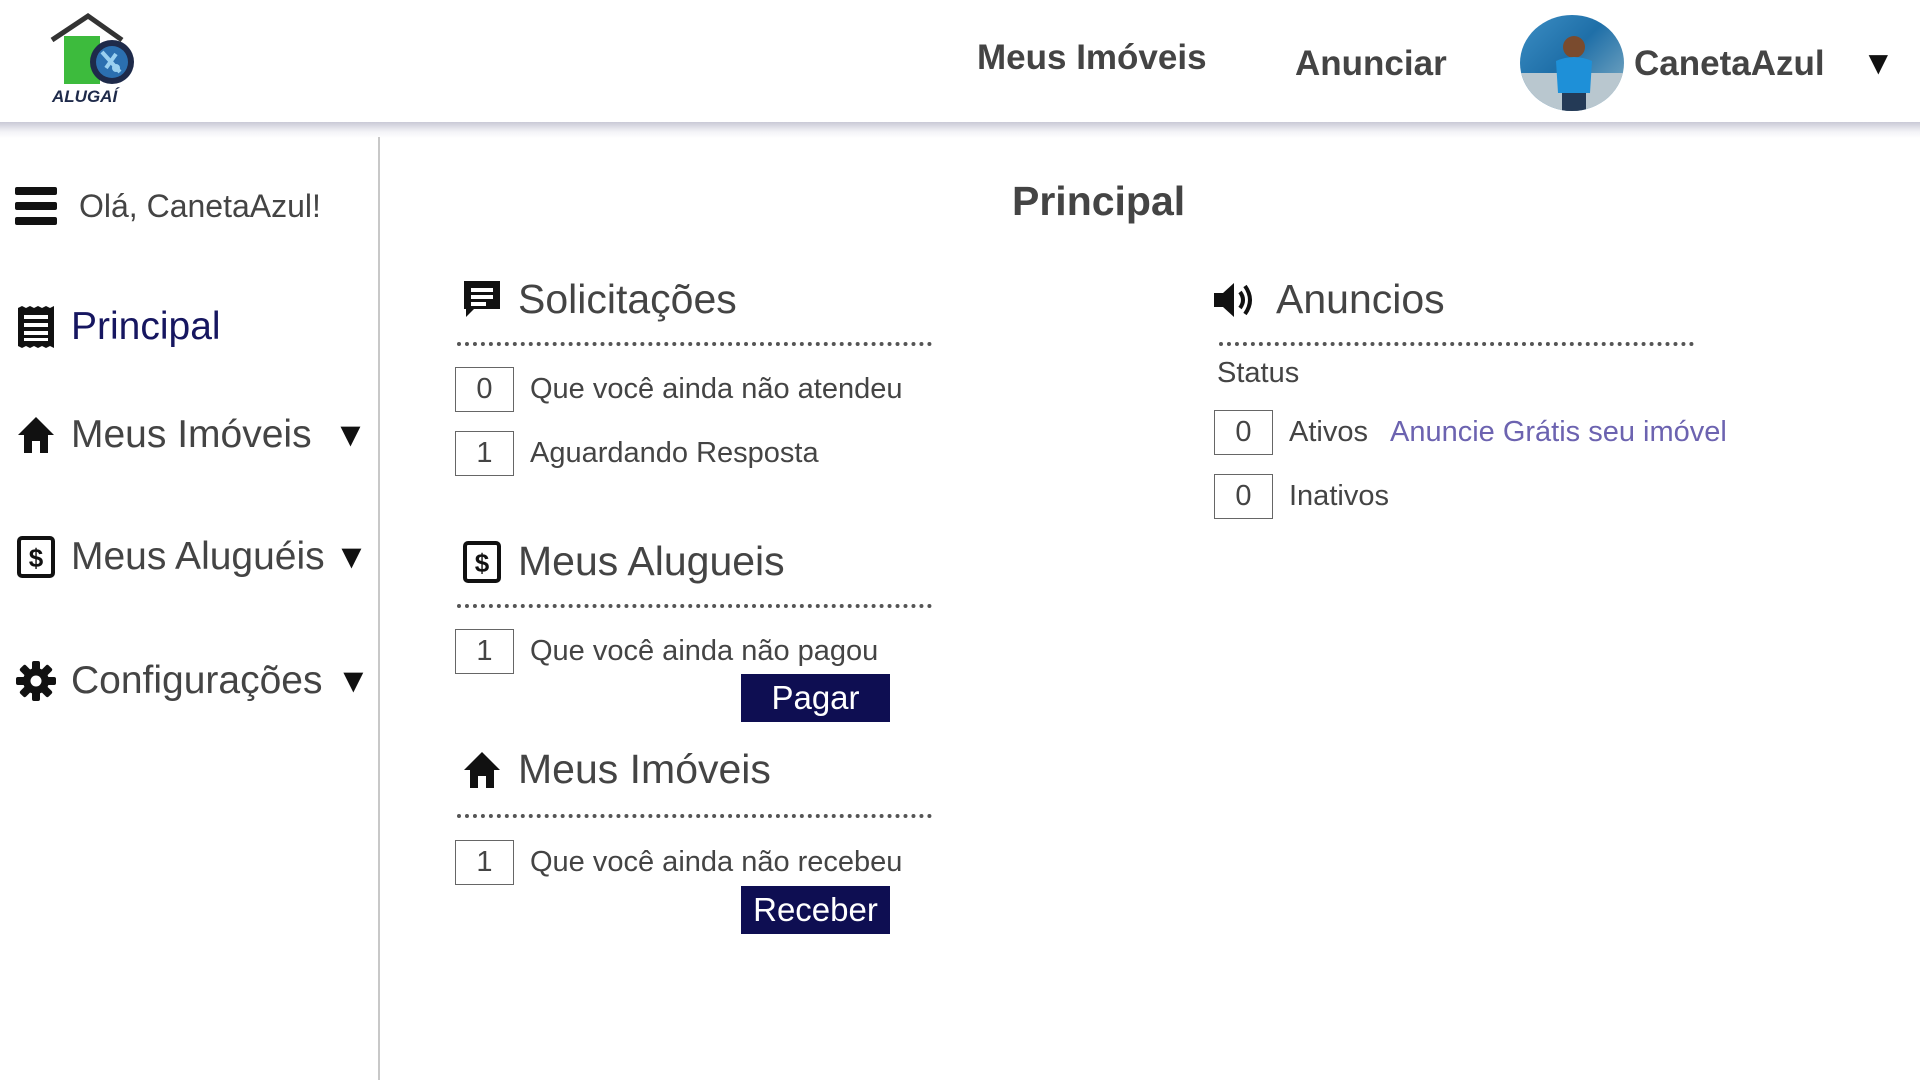 The height and width of the screenshot is (1080, 1920). I want to click on status-label: Status, so click(1258, 373).